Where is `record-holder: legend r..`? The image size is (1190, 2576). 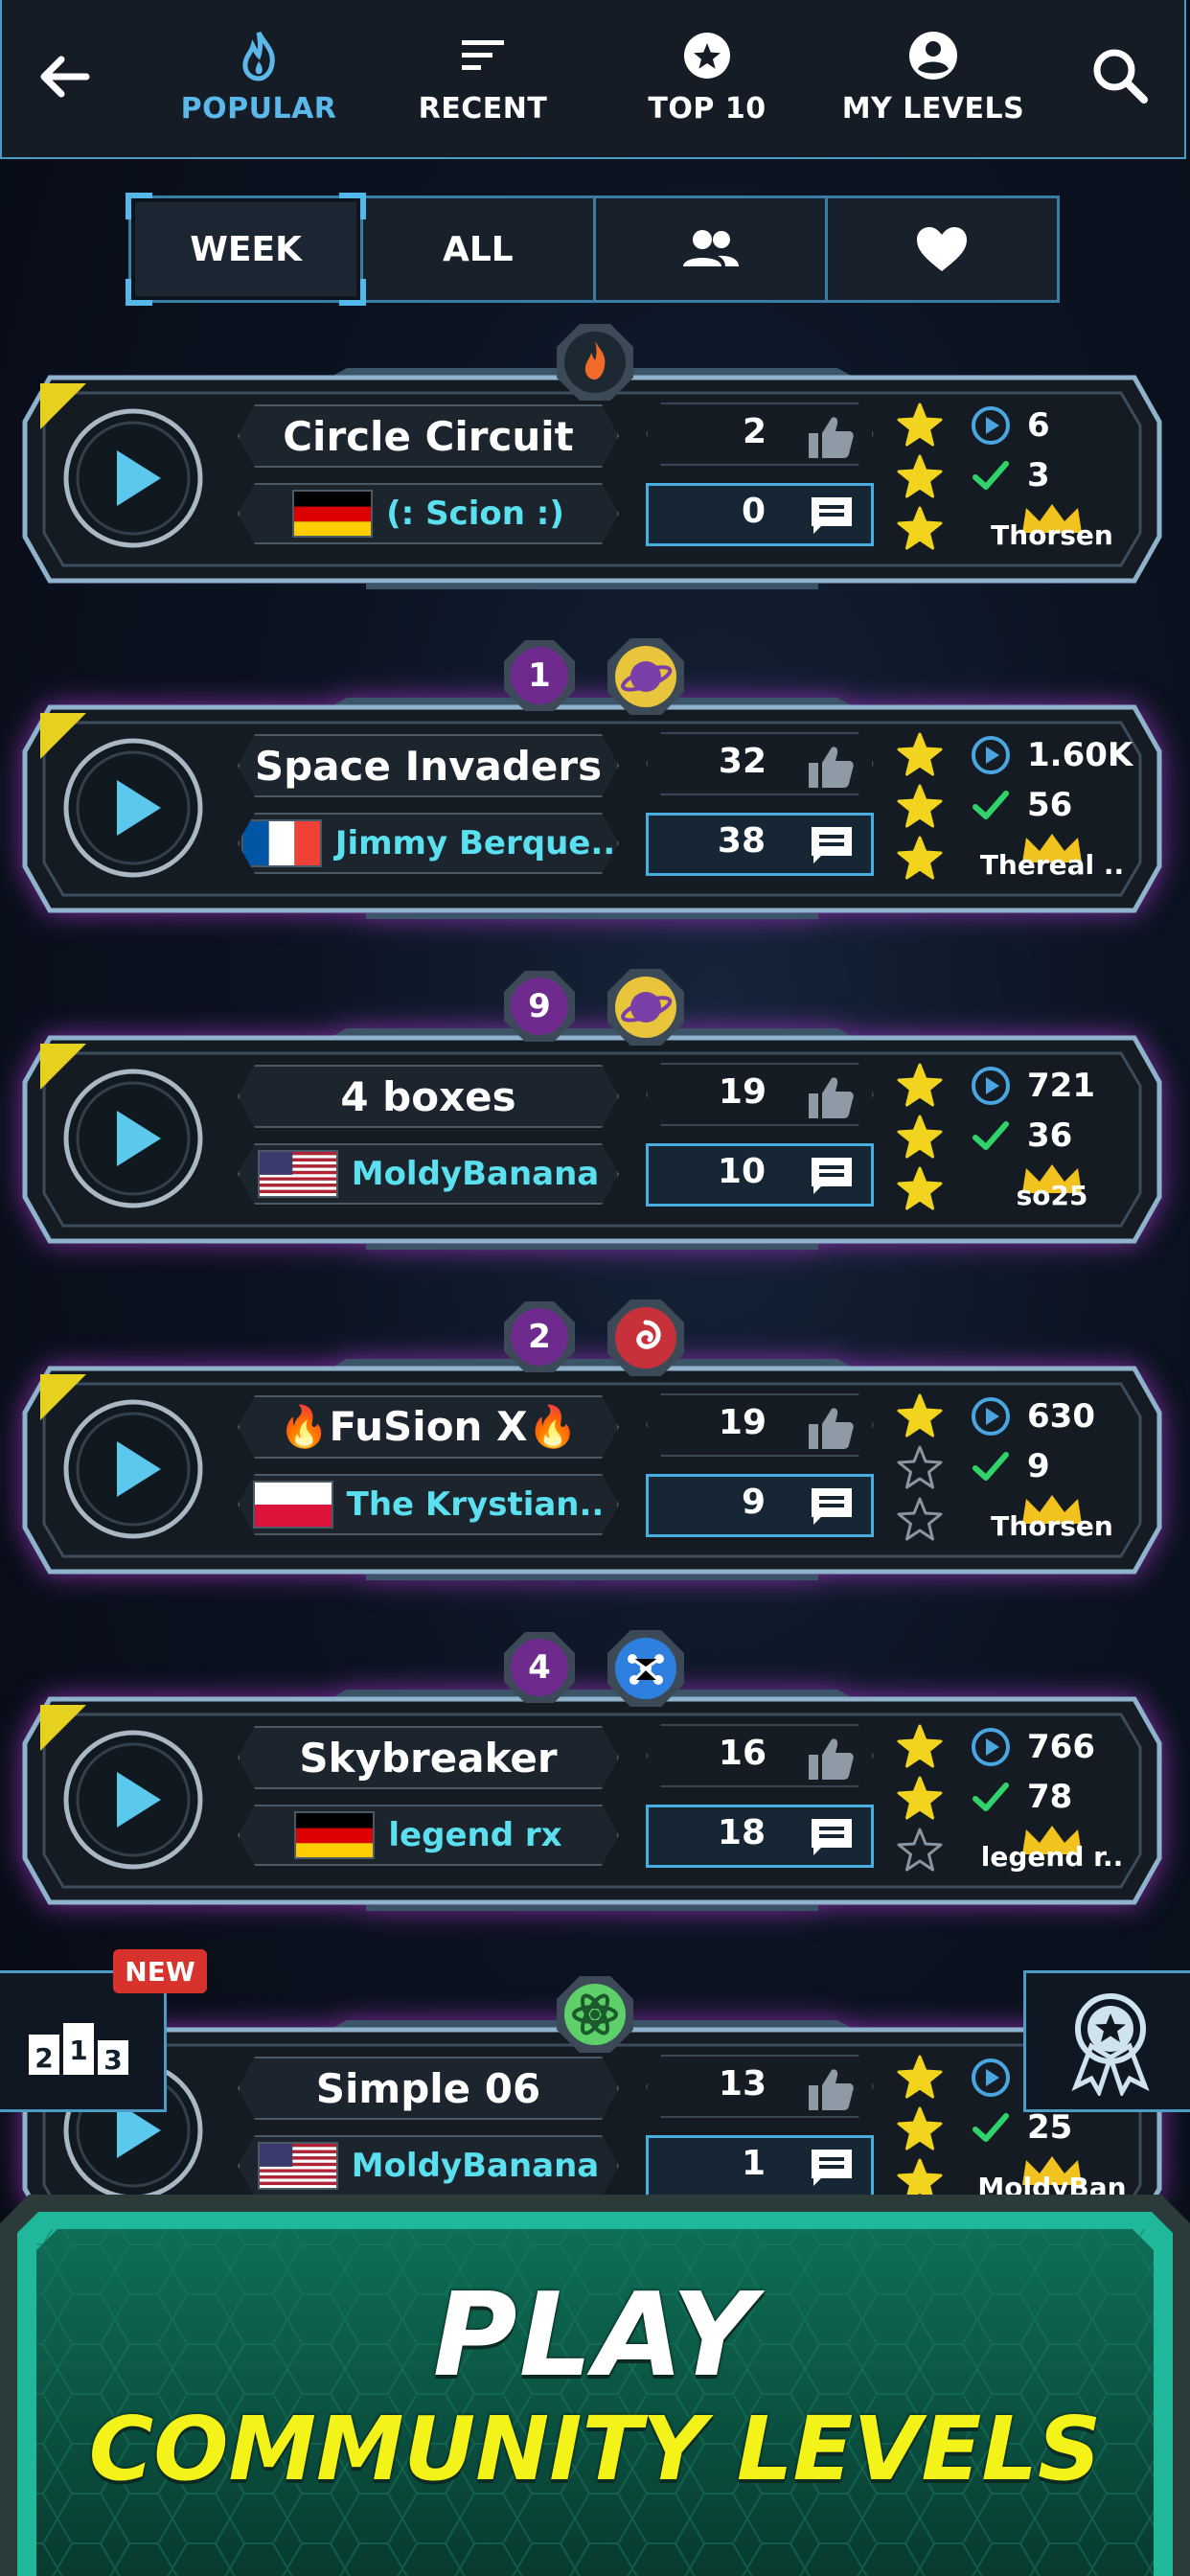 record-holder: legend r.. is located at coordinates (1052, 1852).